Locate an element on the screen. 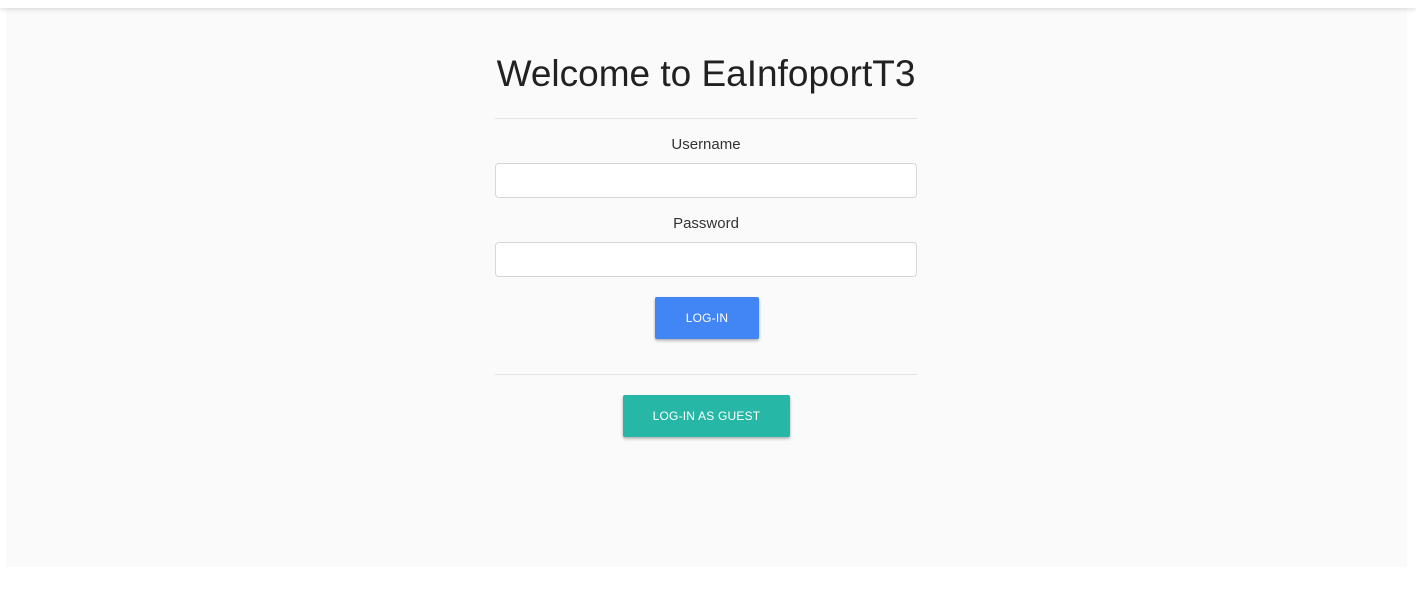 The width and height of the screenshot is (1416, 601). password-input is located at coordinates (706, 259).